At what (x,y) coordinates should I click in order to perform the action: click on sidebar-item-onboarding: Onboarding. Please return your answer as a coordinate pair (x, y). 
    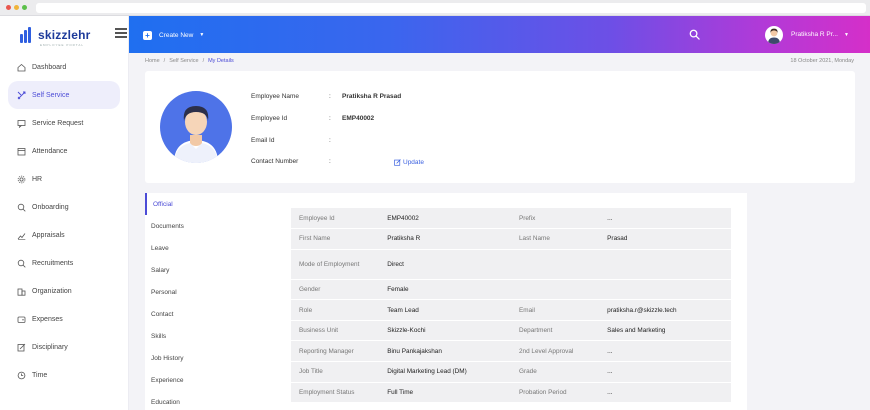
    Looking at the image, I should click on (64, 207).